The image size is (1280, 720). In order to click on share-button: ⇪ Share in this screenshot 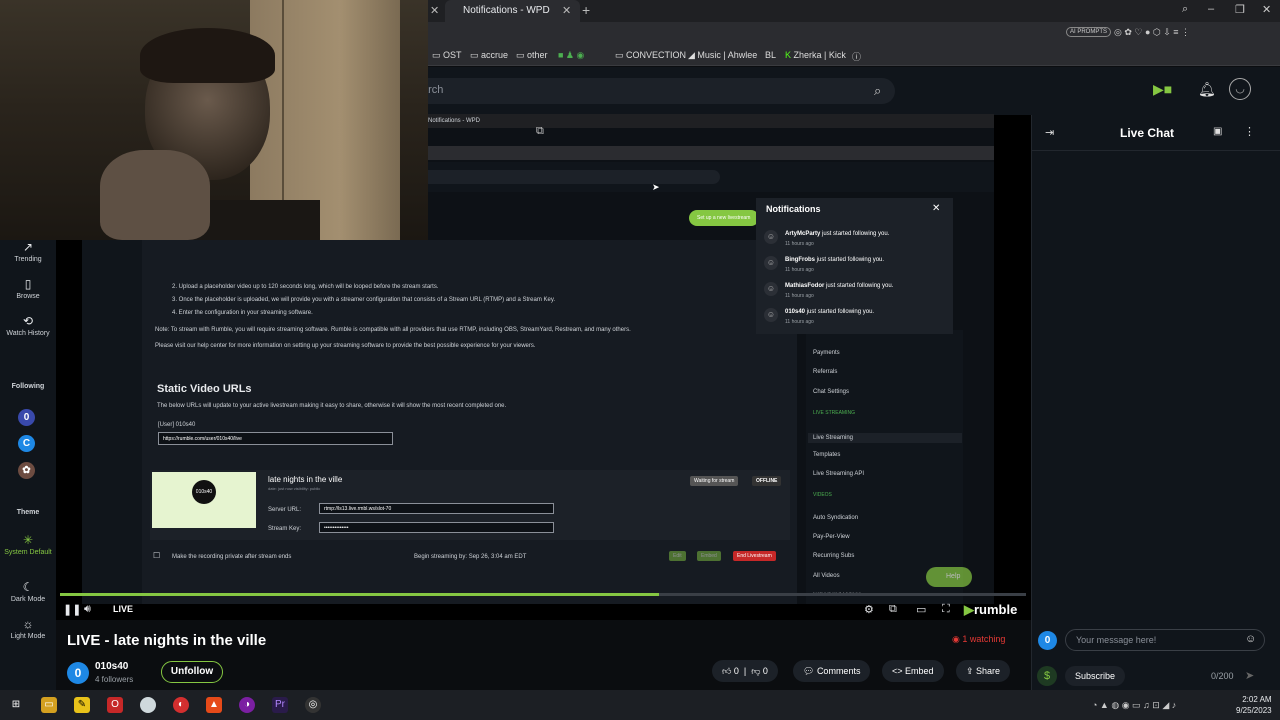, I will do `click(983, 671)`.